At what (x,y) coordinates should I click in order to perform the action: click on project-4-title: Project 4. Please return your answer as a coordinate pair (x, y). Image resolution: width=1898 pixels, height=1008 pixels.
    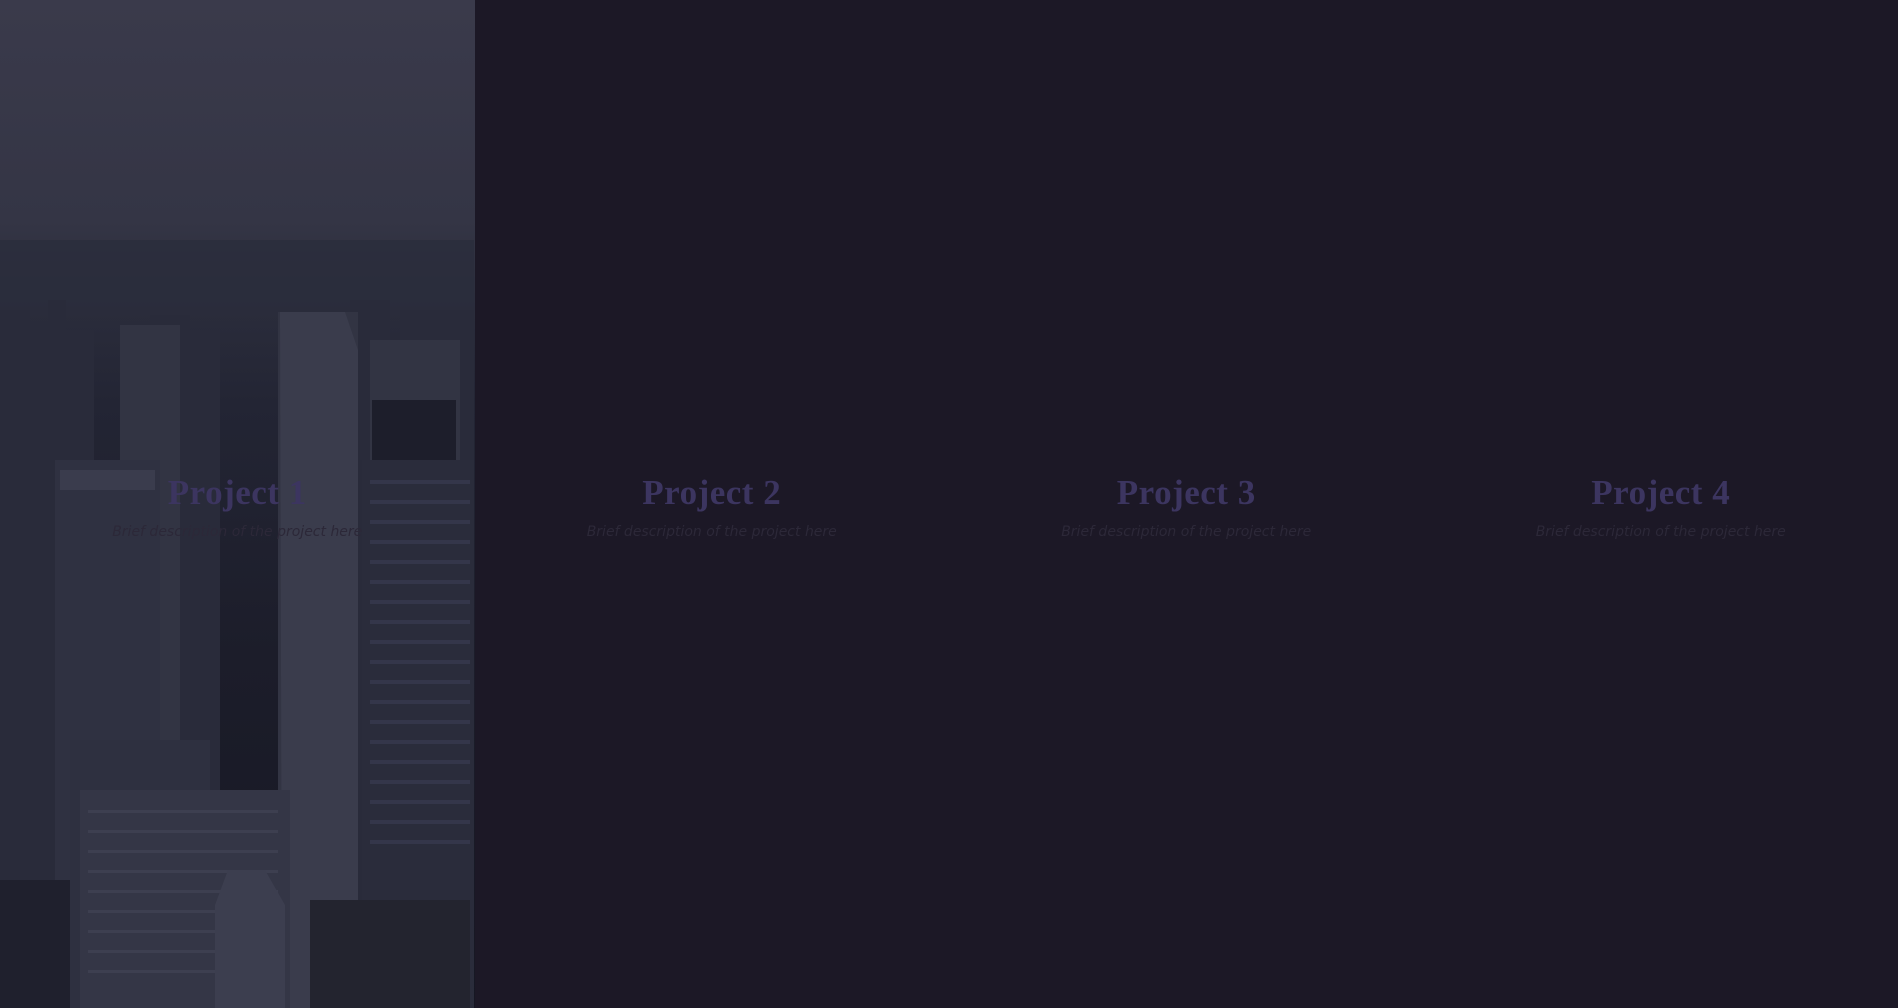
    Looking at the image, I should click on (1661, 492).